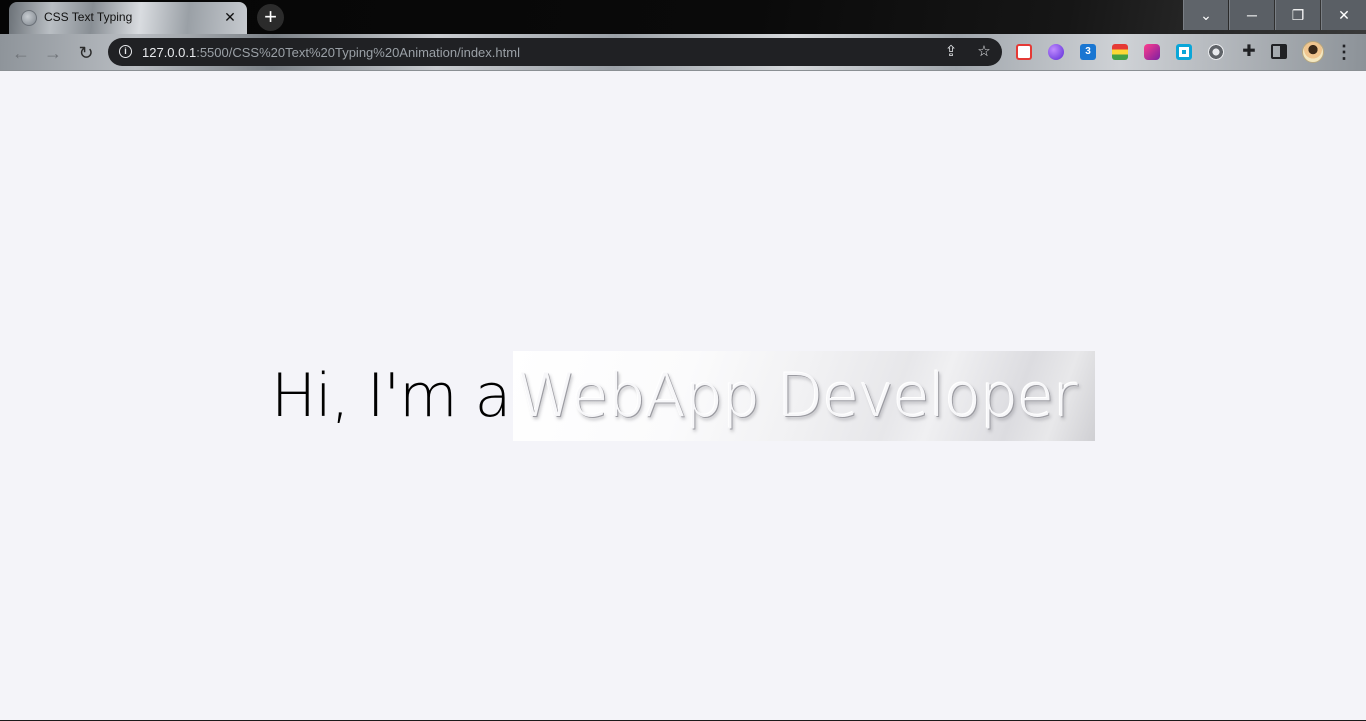 The height and width of the screenshot is (721, 1366). What do you see at coordinates (1343, 15) in the screenshot?
I see `close-window-button: ✕` at bounding box center [1343, 15].